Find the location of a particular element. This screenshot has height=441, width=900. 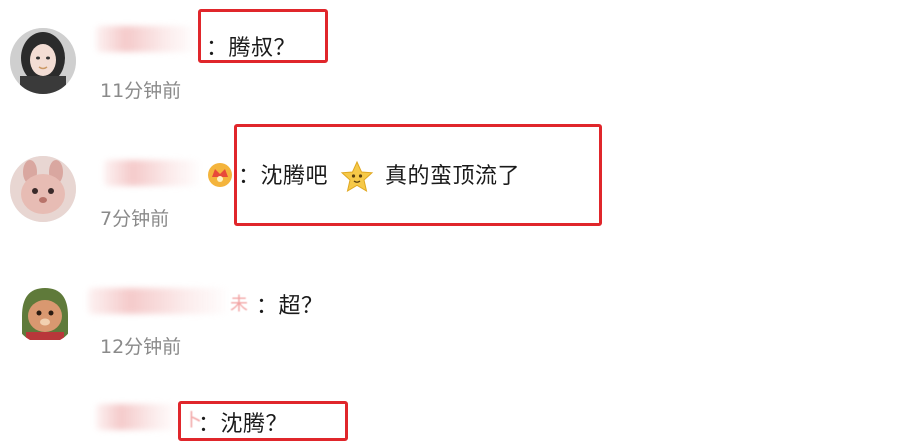

comment-item: 卜 ：沈腾？ is located at coordinates (450, 416).